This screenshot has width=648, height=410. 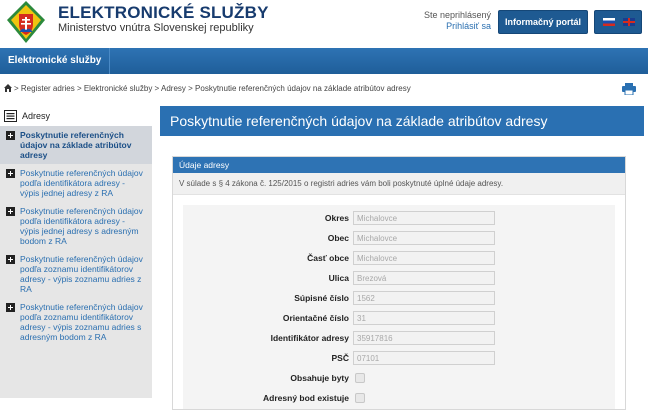 What do you see at coordinates (360, 398) in the screenshot?
I see `adresny-bod-checkbox` at bounding box center [360, 398].